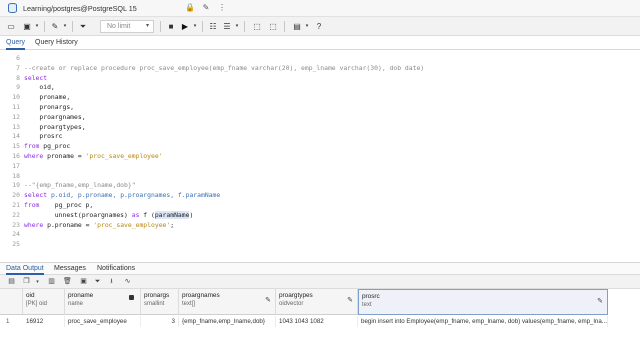  What do you see at coordinates (16, 126) in the screenshot?
I see `line-number: 13` at bounding box center [16, 126].